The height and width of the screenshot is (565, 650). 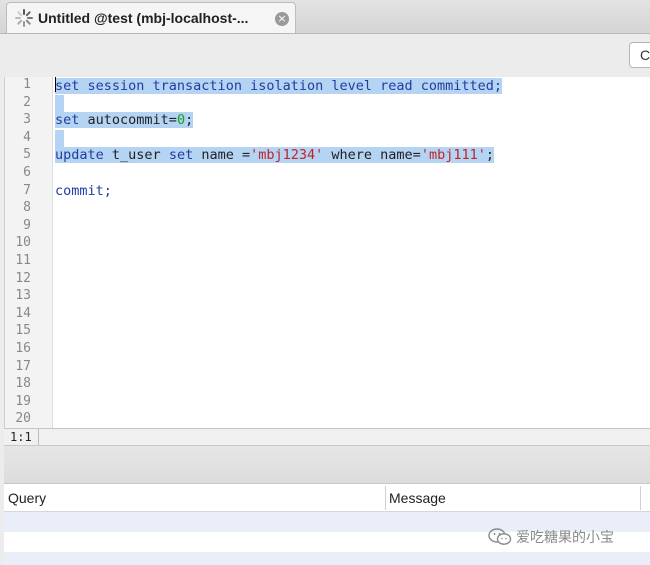 What do you see at coordinates (128, 120) in the screenshot?
I see `sql-text: autocommit=` at bounding box center [128, 120].